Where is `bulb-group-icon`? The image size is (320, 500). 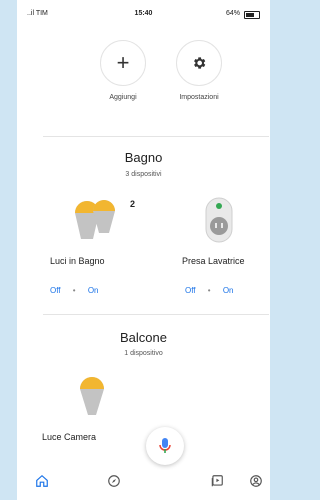 bulb-group-icon is located at coordinates (97, 220).